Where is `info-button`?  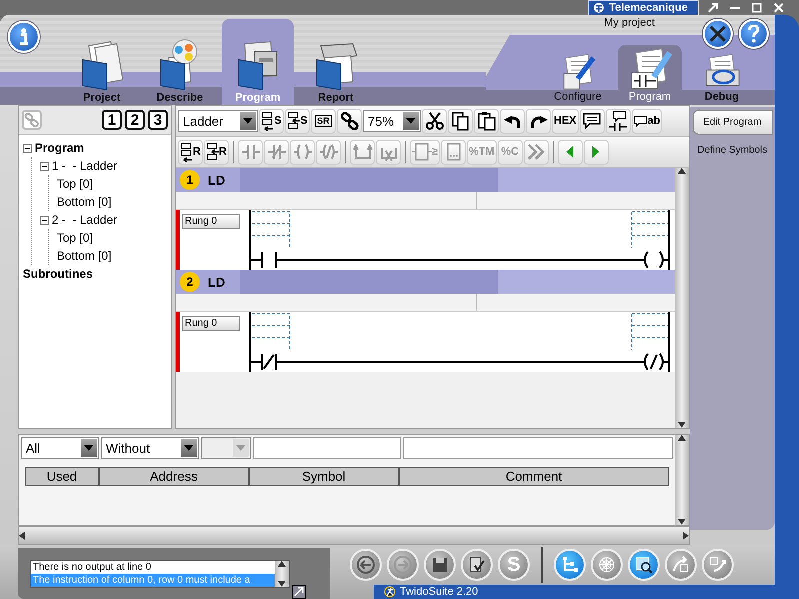 info-button is located at coordinates (24, 37).